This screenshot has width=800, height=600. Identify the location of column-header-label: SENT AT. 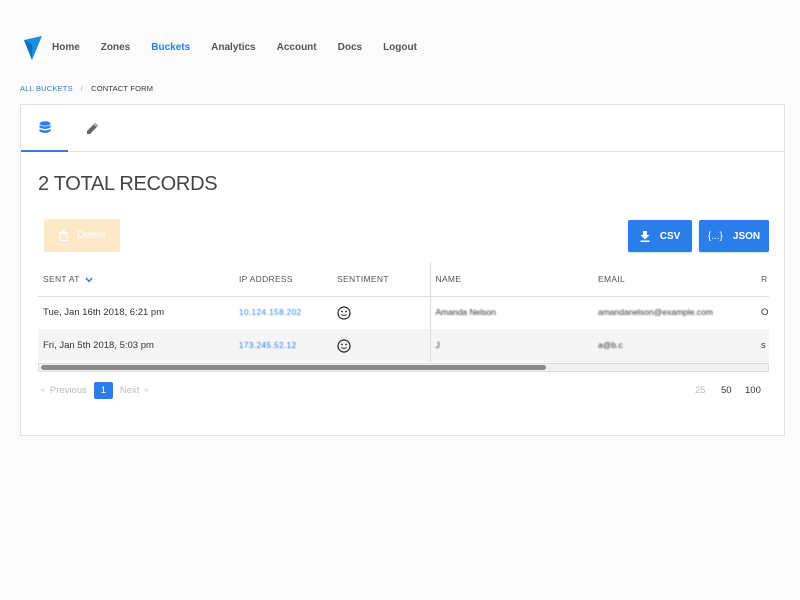
(61, 278).